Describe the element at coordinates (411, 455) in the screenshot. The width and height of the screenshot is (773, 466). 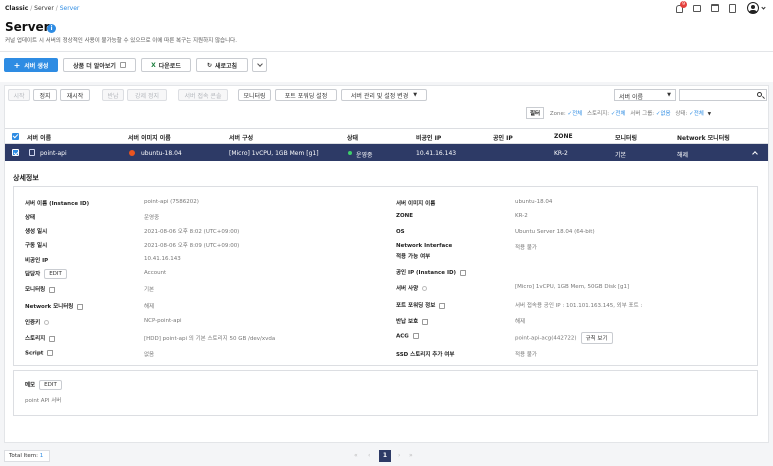
I see `last-page-icon: »` at that location.